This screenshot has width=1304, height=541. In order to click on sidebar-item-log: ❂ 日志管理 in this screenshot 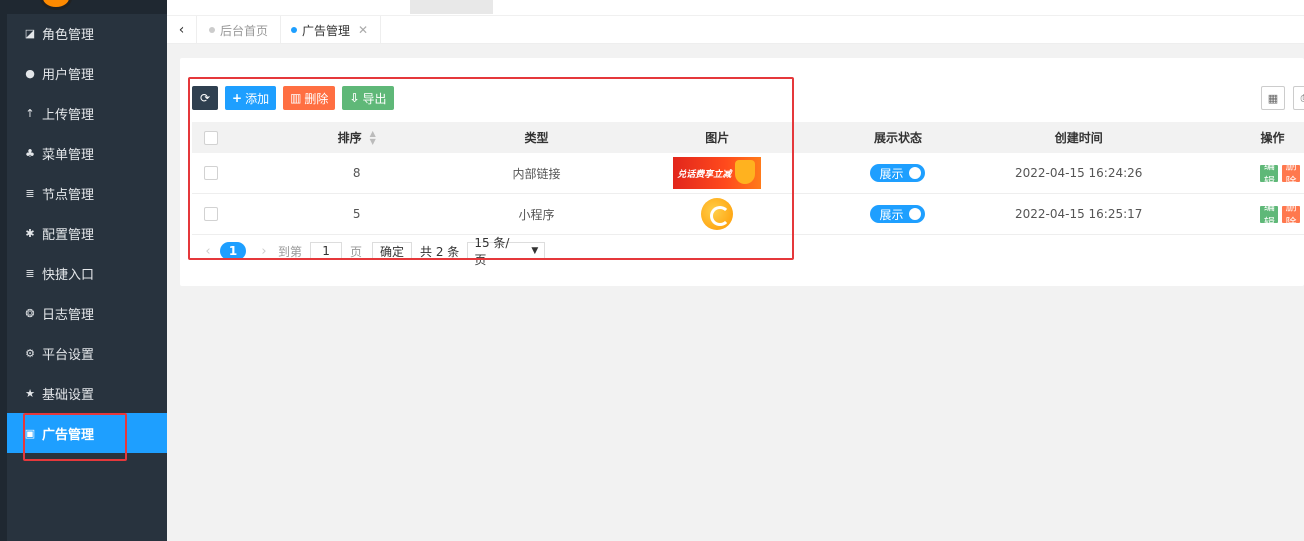, I will do `click(87, 313)`.